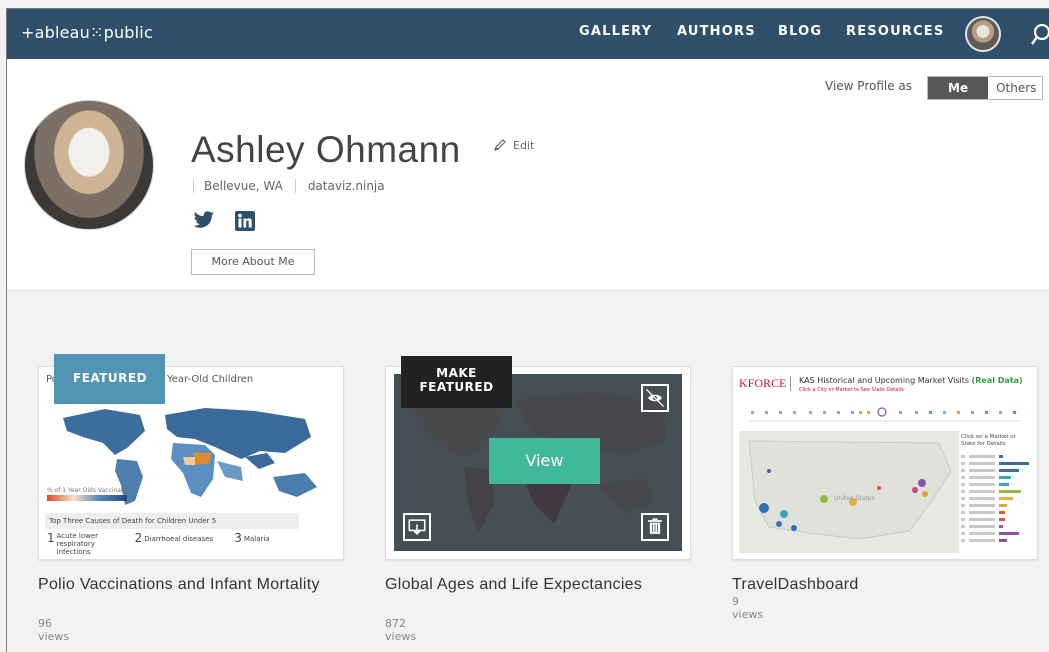 This screenshot has width=1049, height=652. I want to click on cause-item: 3 Malaria, so click(251, 544).